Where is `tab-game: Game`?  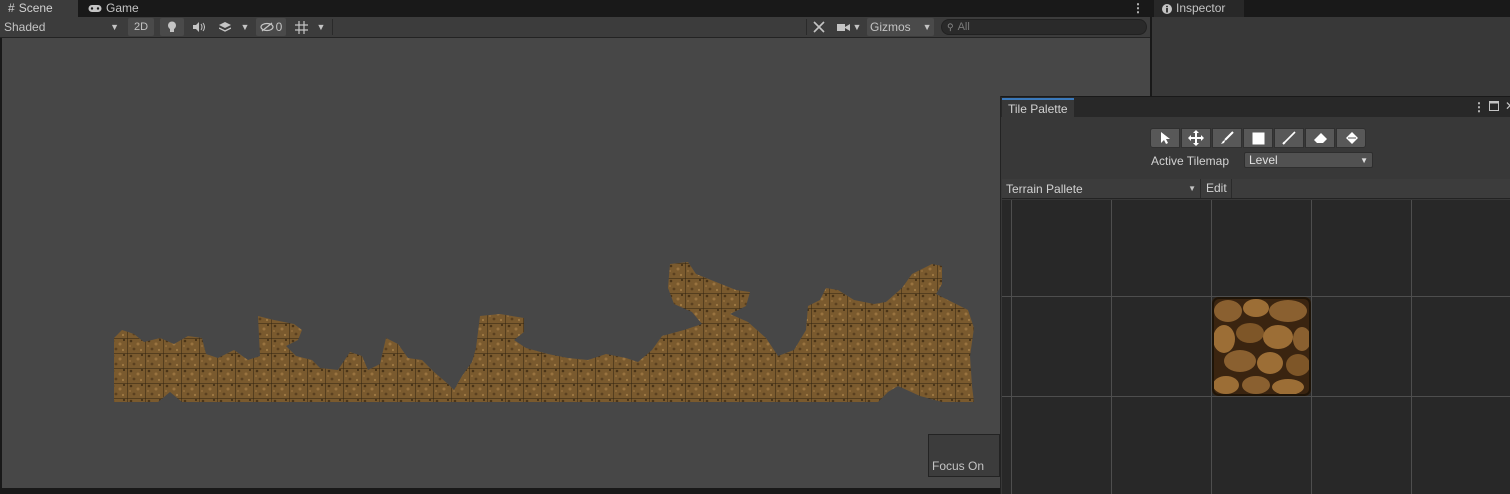
tab-game: Game is located at coordinates (115, 8).